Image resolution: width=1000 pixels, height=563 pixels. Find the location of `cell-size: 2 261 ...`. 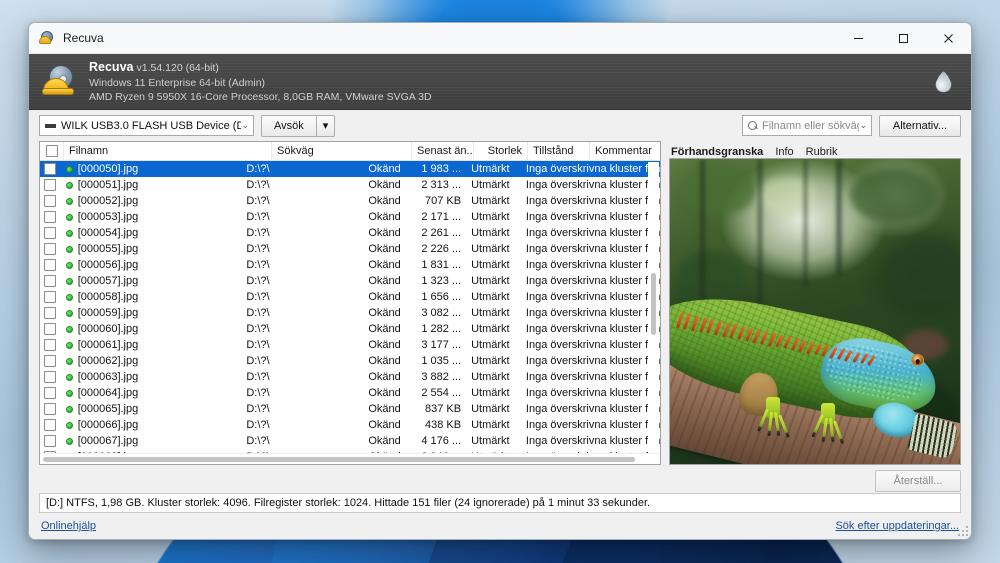

cell-size: 2 261 ... is located at coordinates (441, 233).